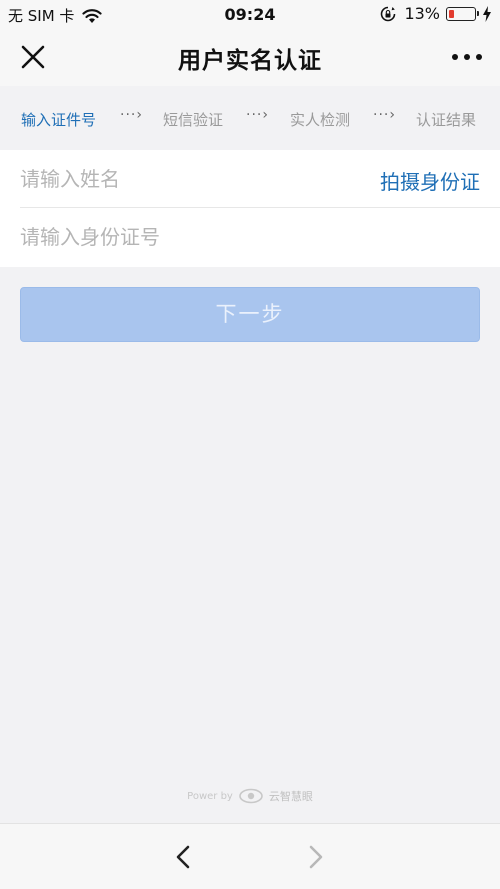 This screenshot has width=500, height=889. I want to click on battery-icon, so click(462, 13).